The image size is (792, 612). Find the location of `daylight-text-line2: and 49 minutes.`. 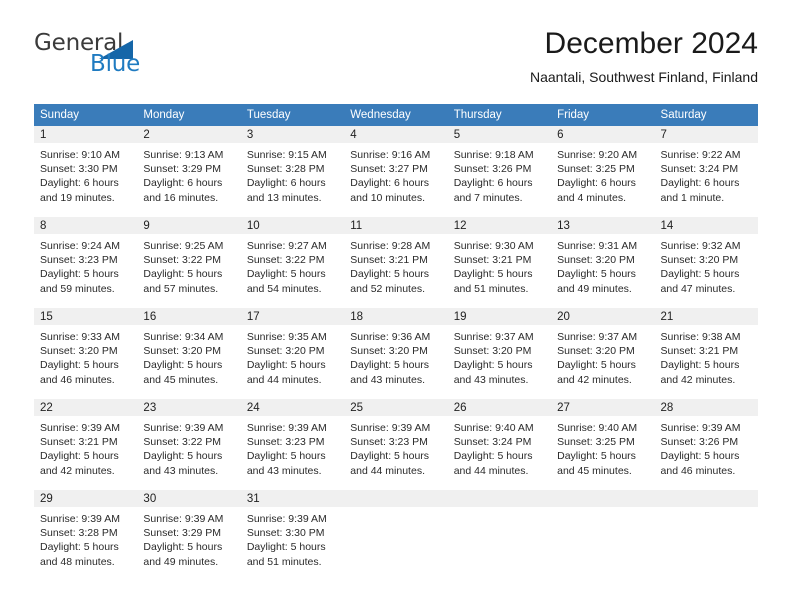

daylight-text-line2: and 49 minutes. is located at coordinates (594, 288).